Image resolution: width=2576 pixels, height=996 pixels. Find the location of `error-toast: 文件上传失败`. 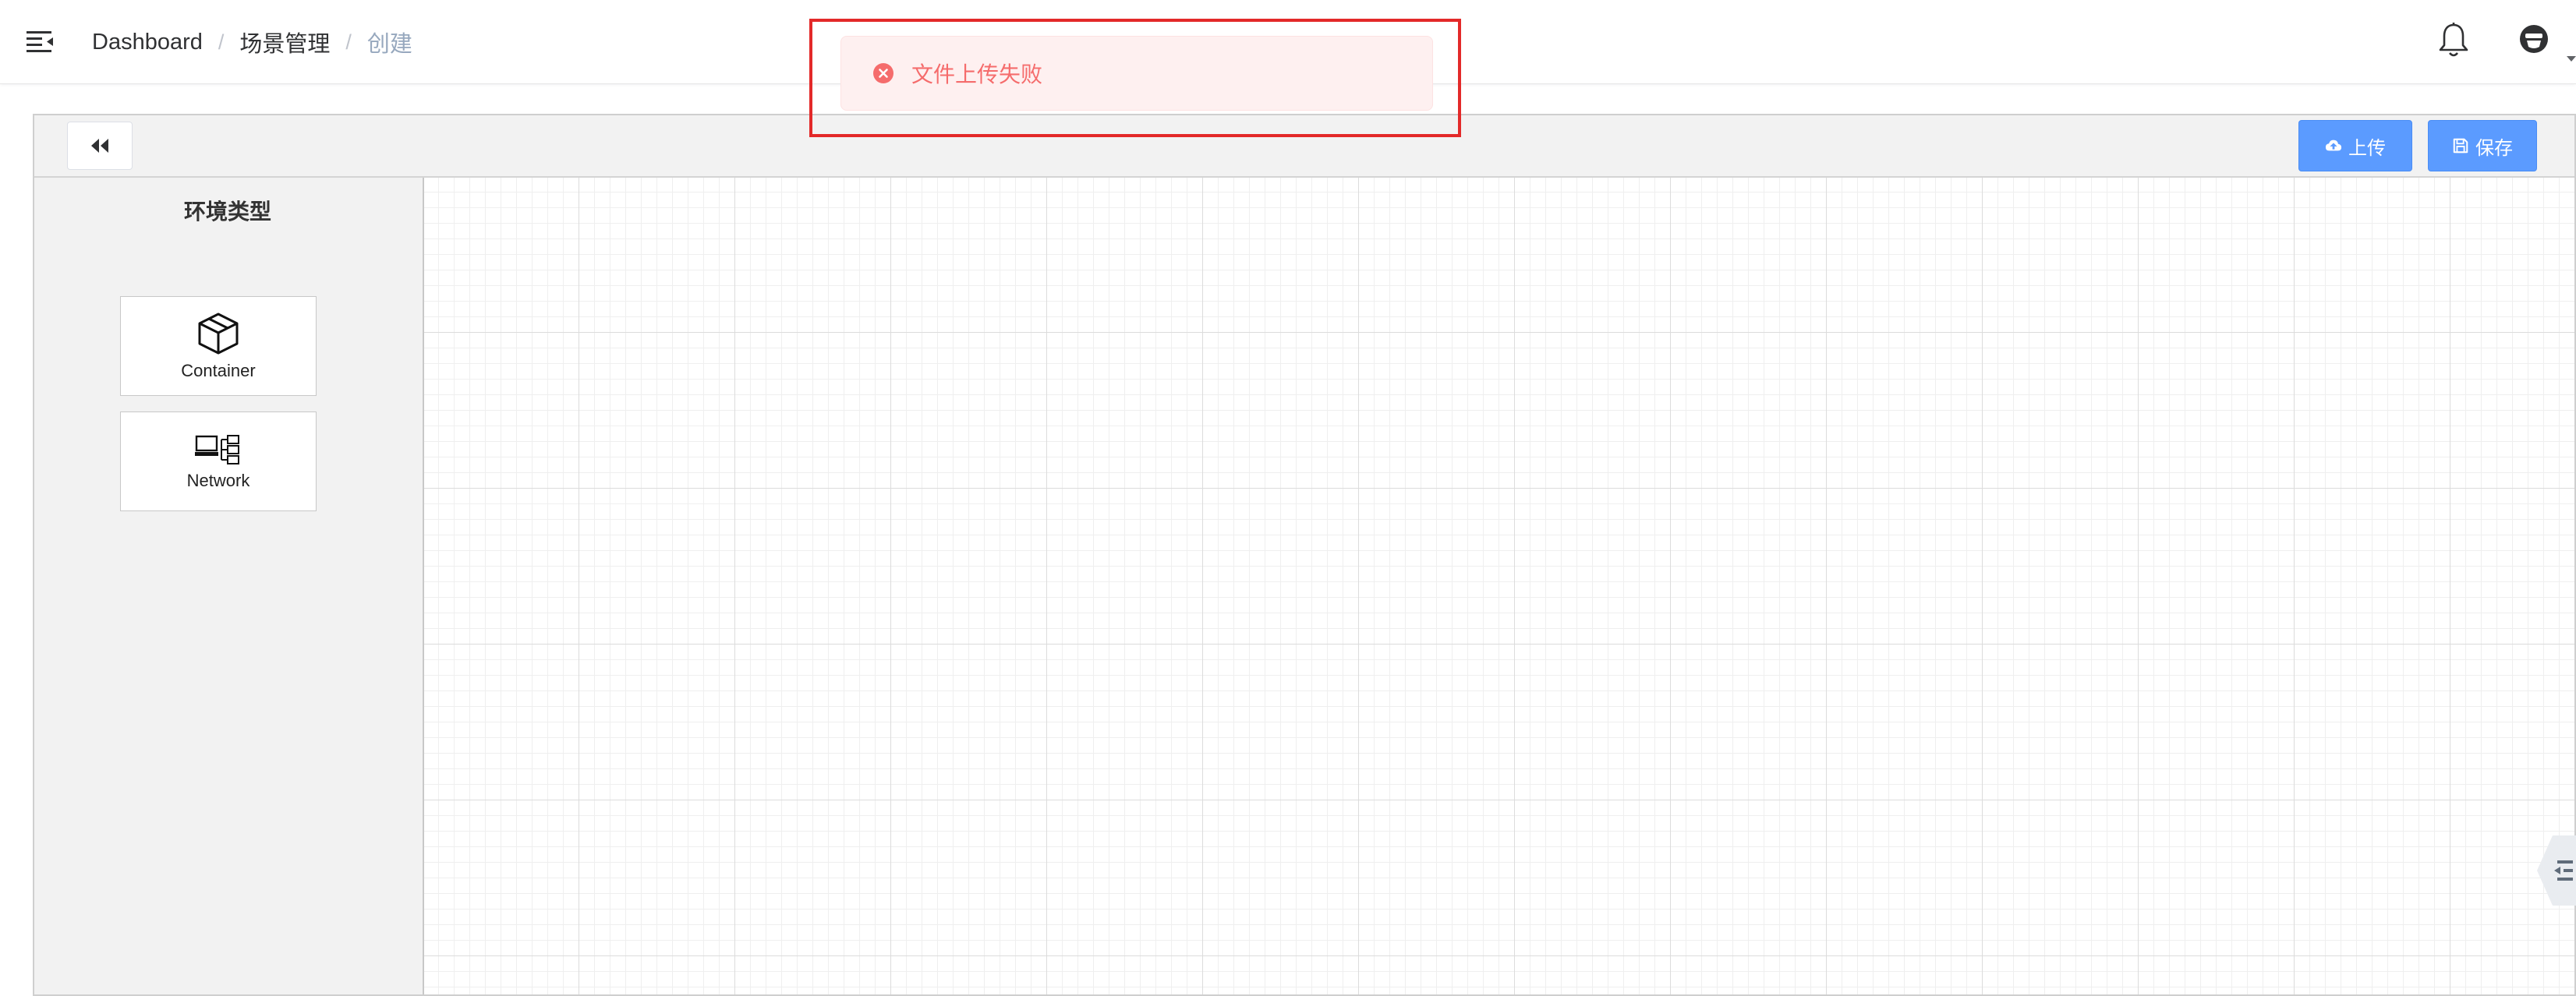

error-toast: 文件上传失败 is located at coordinates (1136, 73).